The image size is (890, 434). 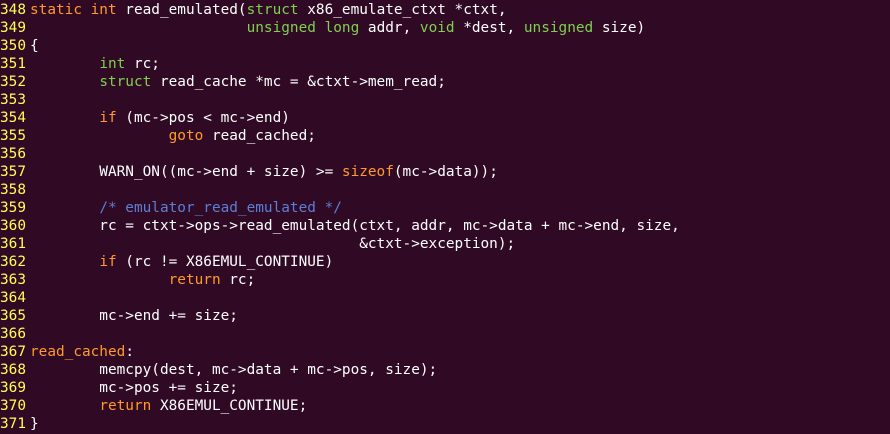 I want to click on code-text: /* emulator_read_emulated */, so click(x=186, y=208).